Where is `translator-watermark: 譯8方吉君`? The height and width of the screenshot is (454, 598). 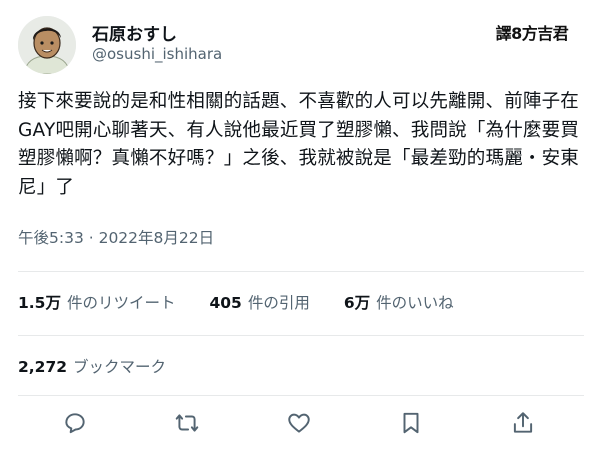
translator-watermark: 譯8方吉君 is located at coordinates (532, 33).